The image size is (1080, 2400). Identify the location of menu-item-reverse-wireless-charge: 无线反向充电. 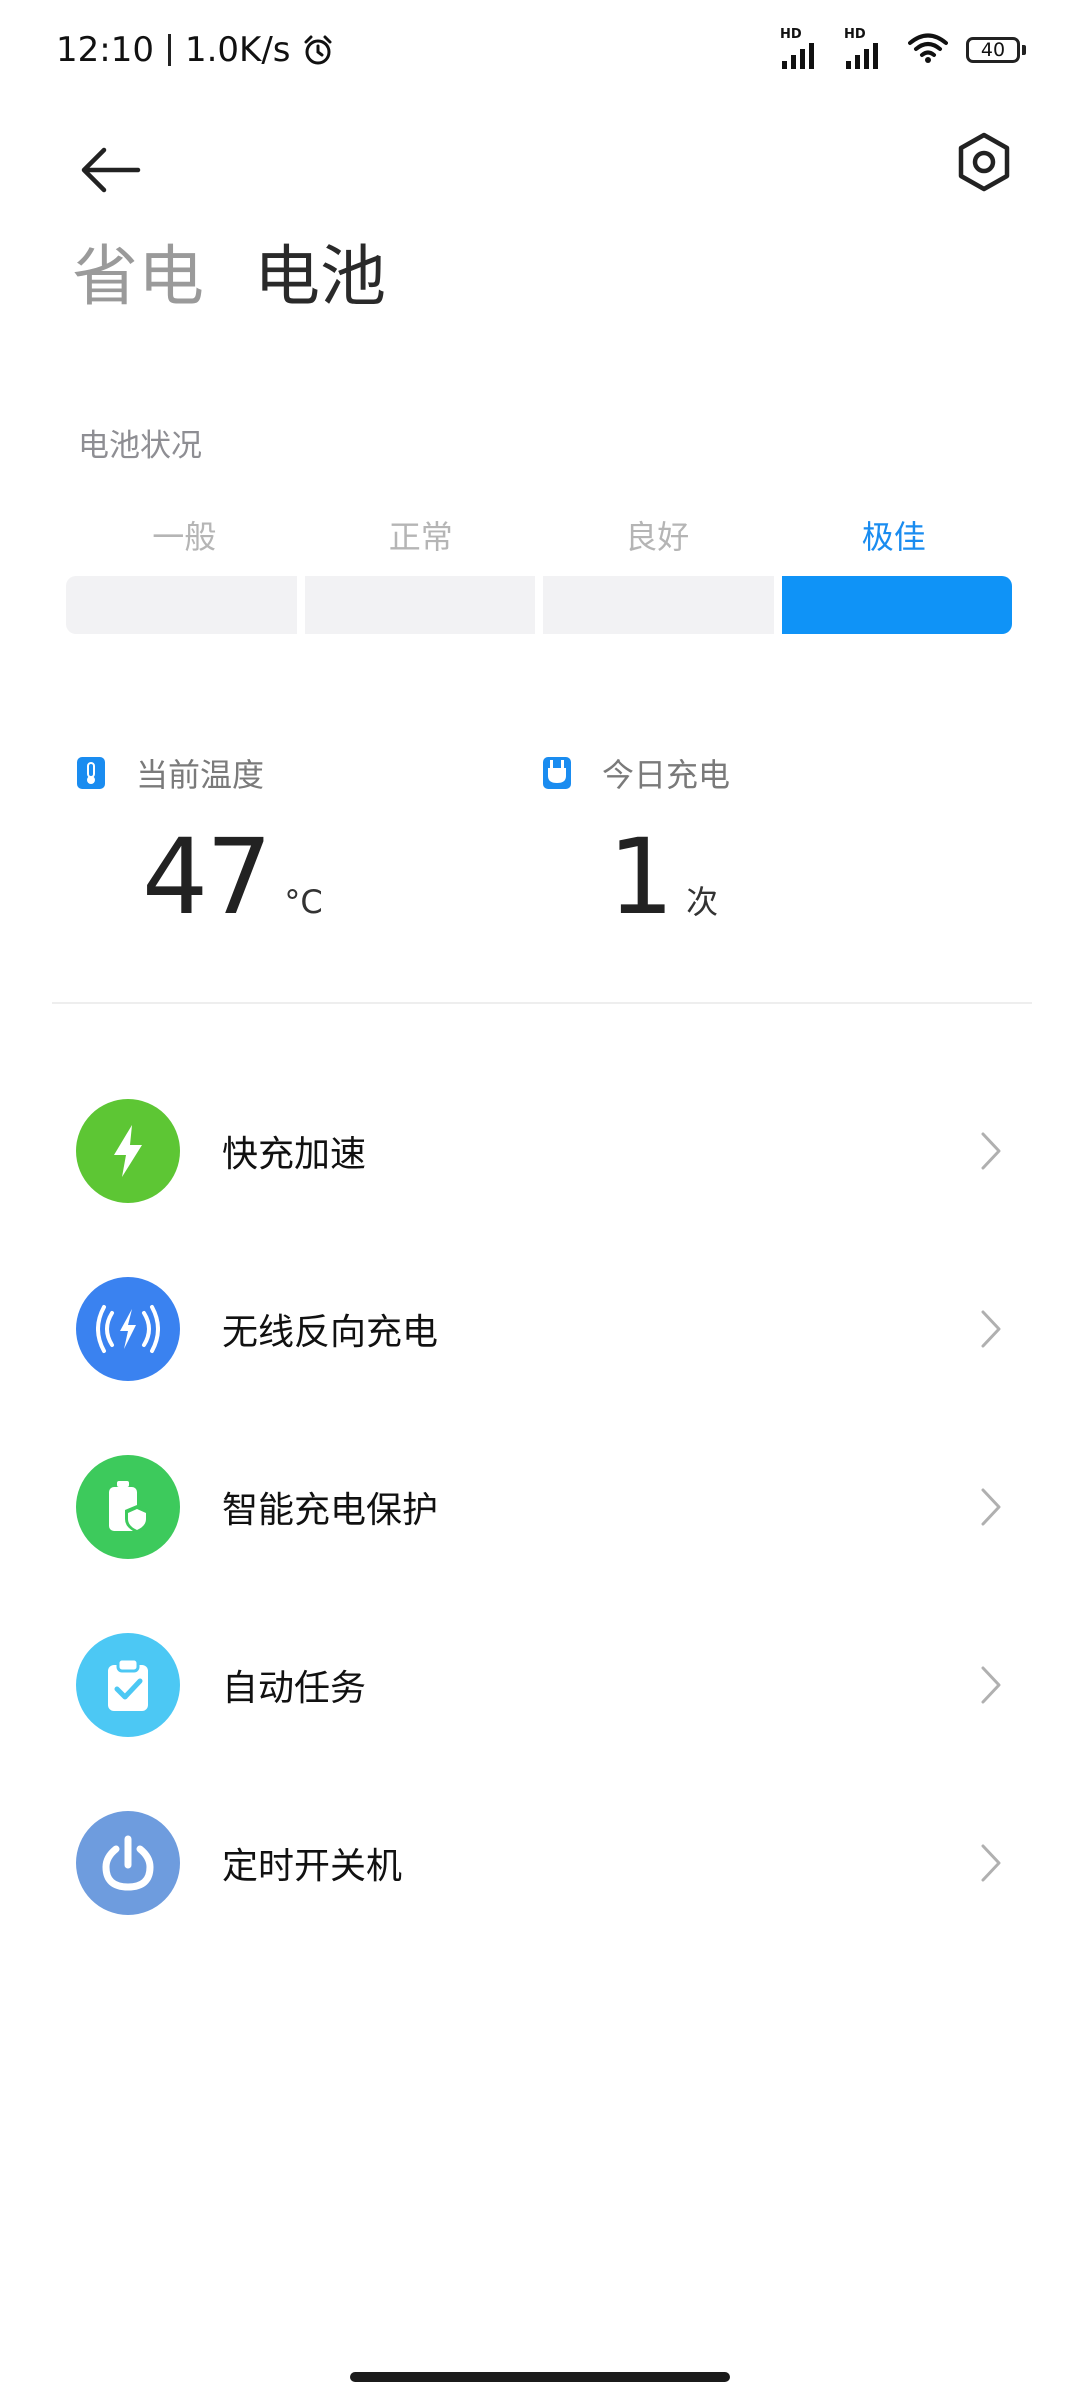
(540, 1329).